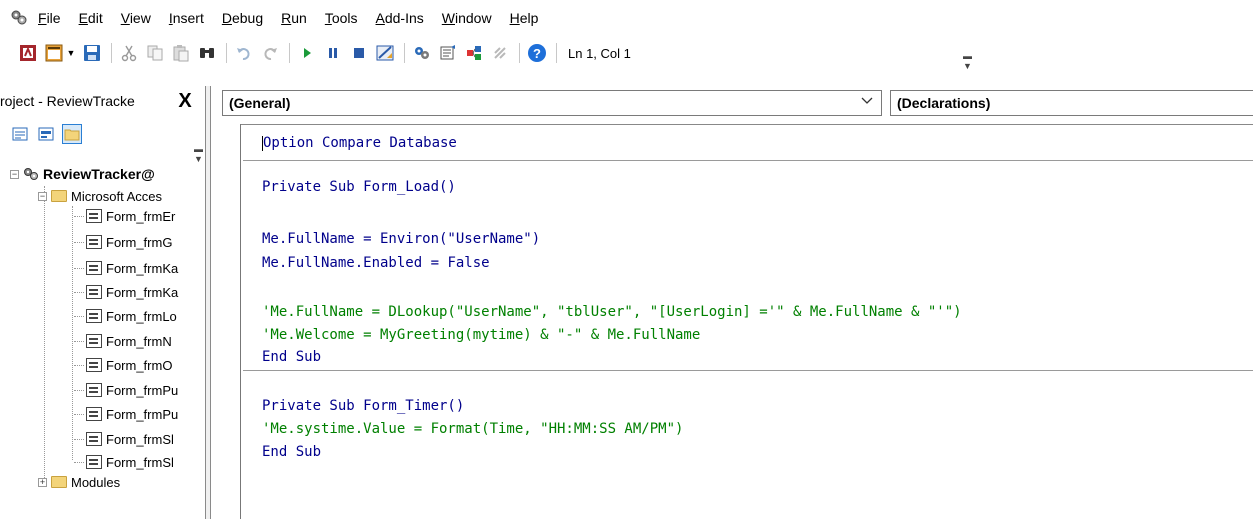  Describe the element at coordinates (270, 53) in the screenshot. I see `redo-icon` at that location.